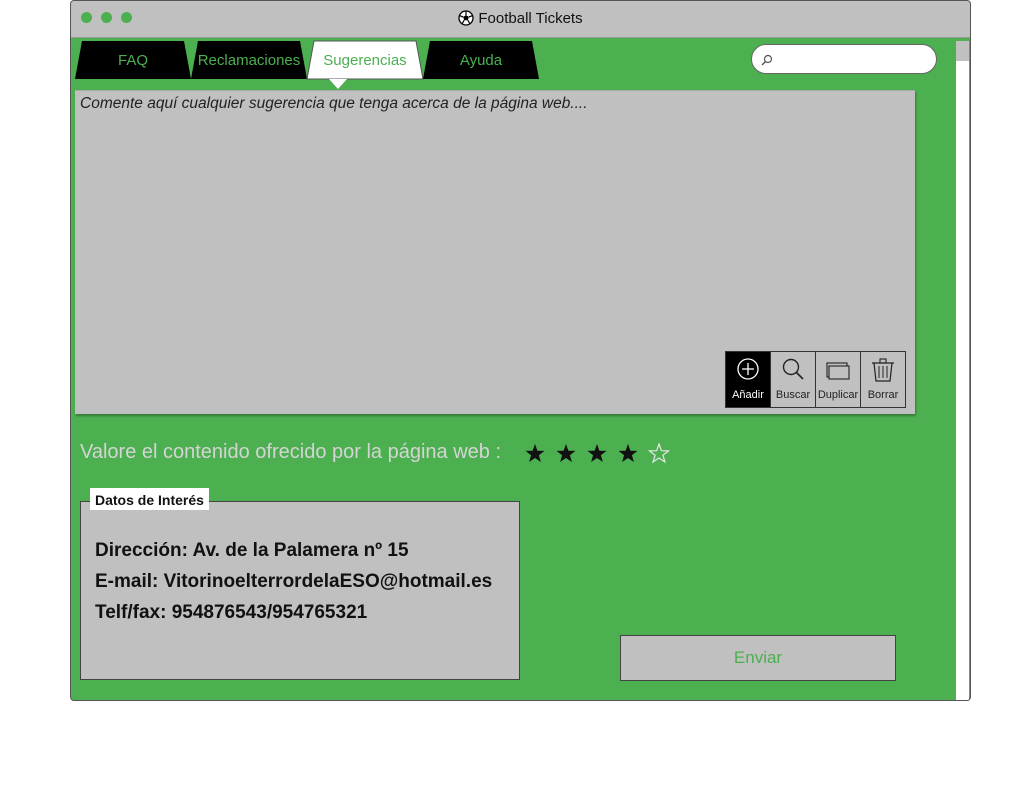 The image size is (1020, 810). What do you see at coordinates (838, 371) in the screenshot?
I see `duplicate-icon` at bounding box center [838, 371].